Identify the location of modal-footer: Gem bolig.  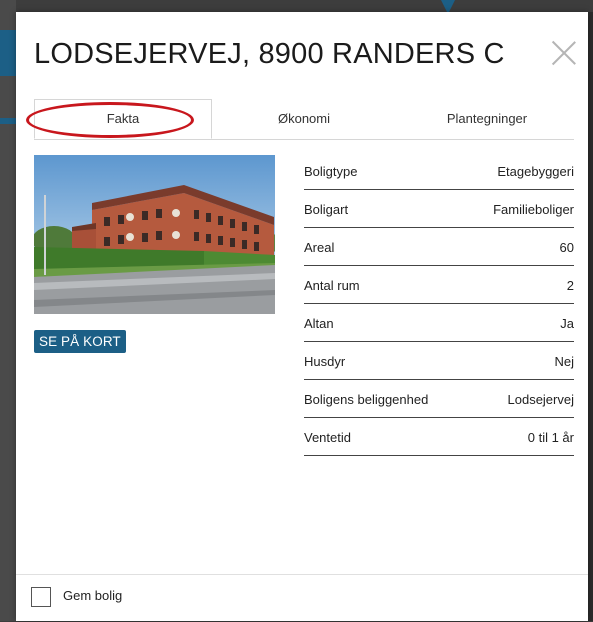
(302, 598).